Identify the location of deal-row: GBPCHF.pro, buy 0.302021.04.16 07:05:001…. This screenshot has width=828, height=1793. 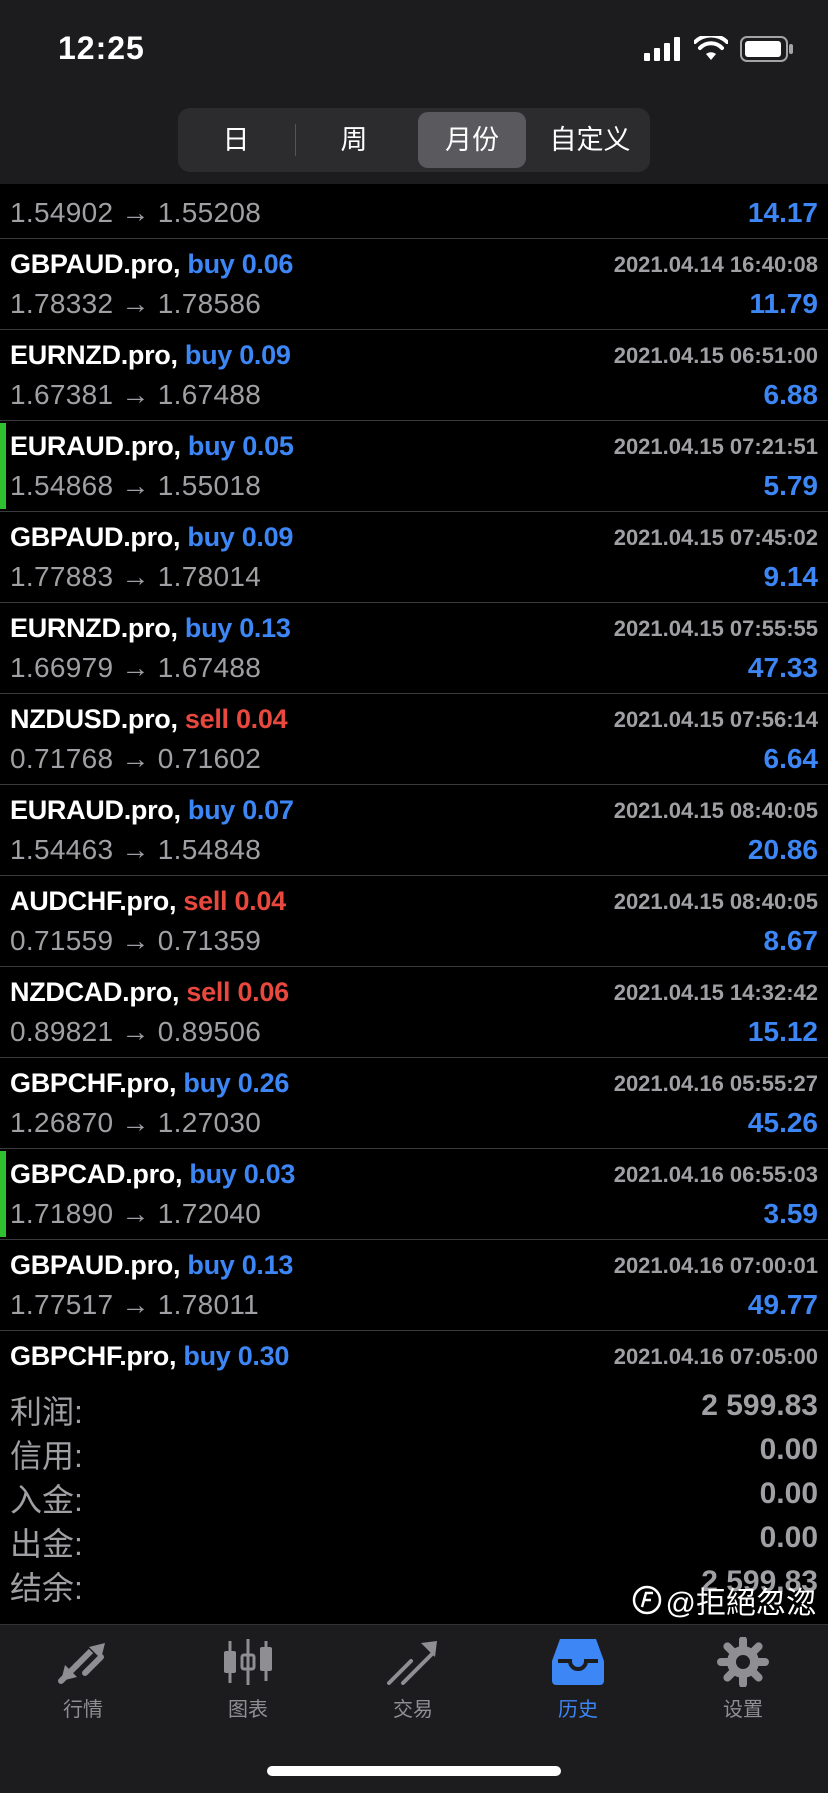
(414, 1357).